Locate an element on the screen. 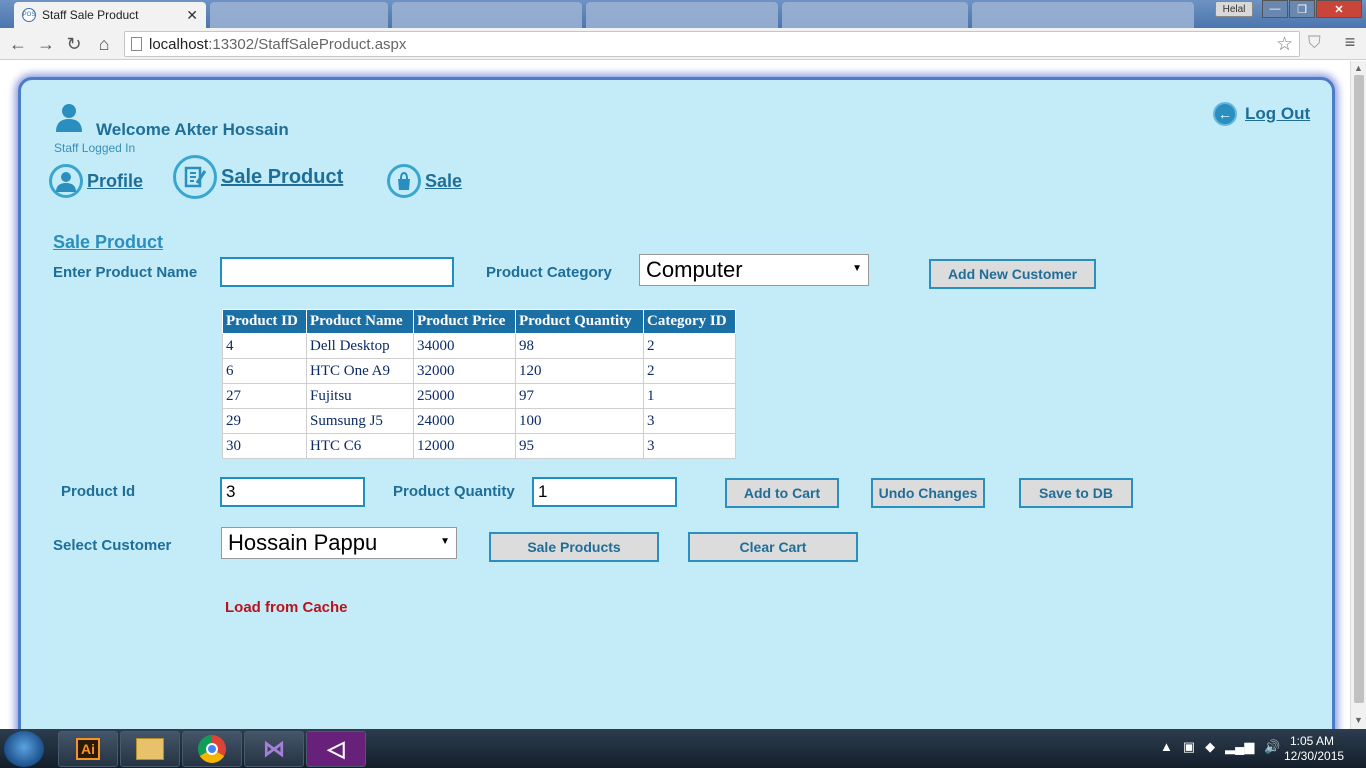 The width and height of the screenshot is (1366, 768). visual-studio-2015-taskbar-icon: ◁ is located at coordinates (336, 749).